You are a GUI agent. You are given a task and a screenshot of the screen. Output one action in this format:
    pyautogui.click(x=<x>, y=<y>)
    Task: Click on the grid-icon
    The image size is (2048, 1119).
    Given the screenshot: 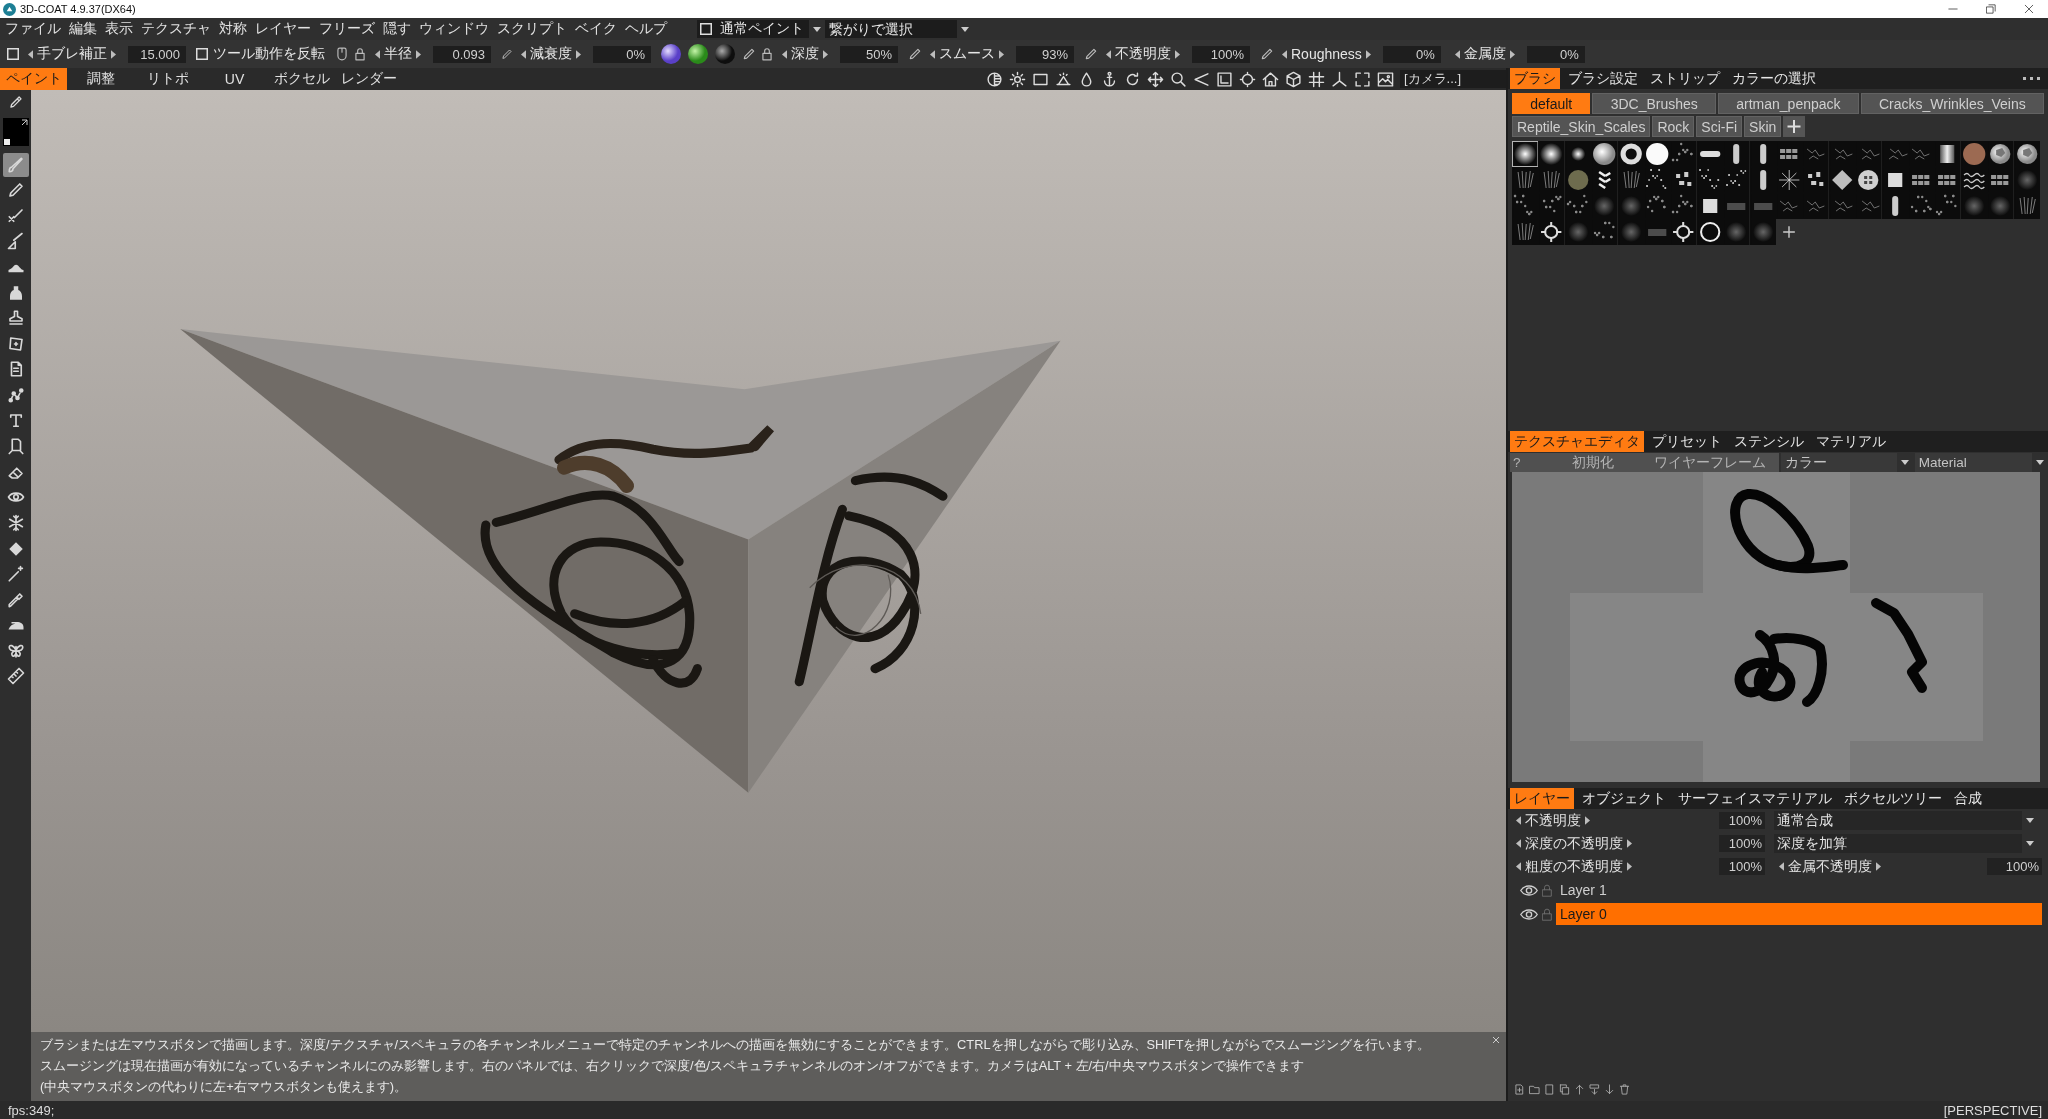 What is the action you would take?
    pyautogui.click(x=1316, y=79)
    